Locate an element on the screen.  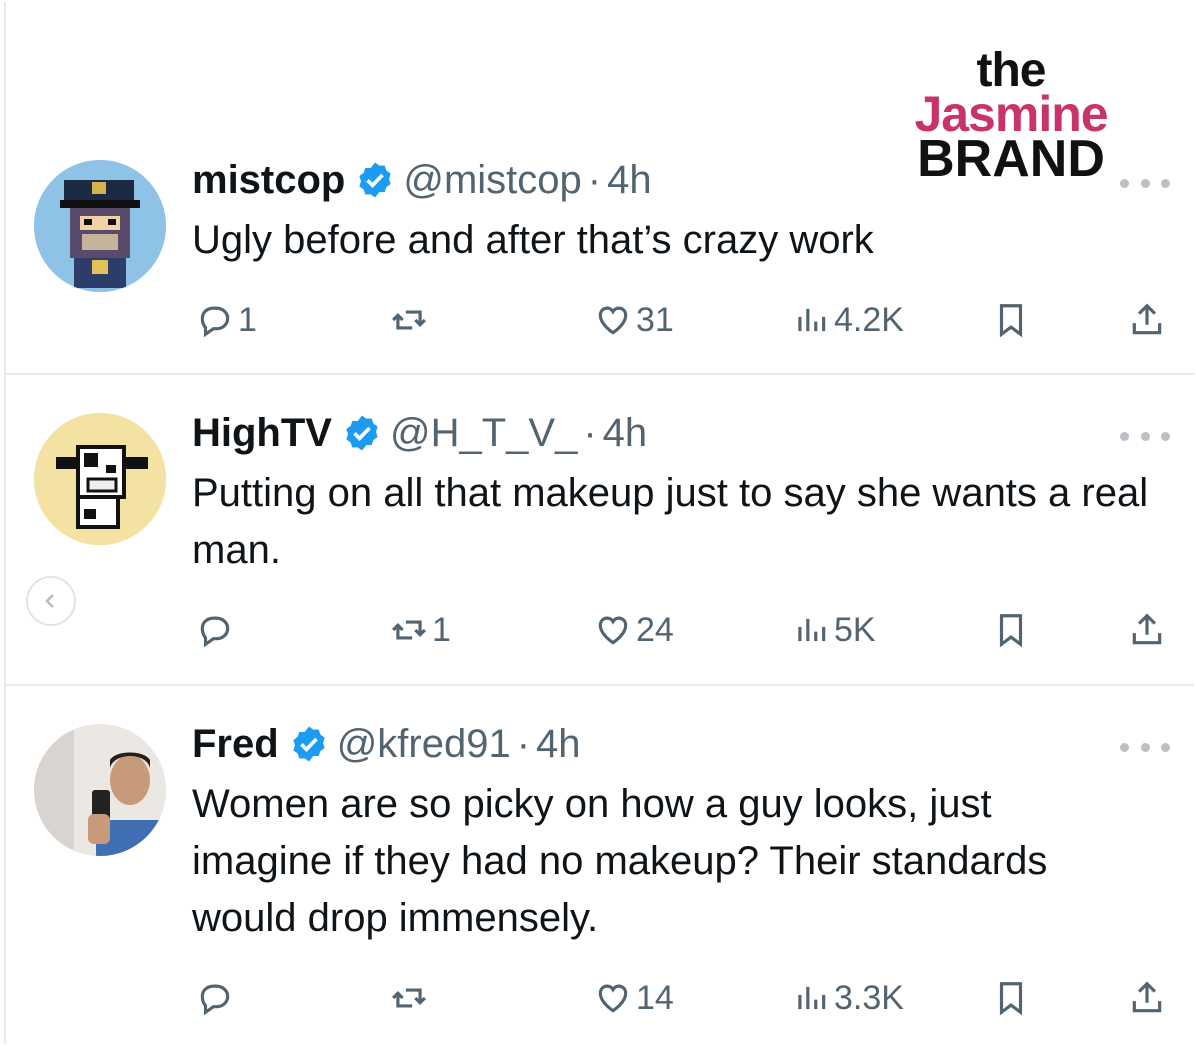
retweet-button: 1 is located at coordinates (420, 630).